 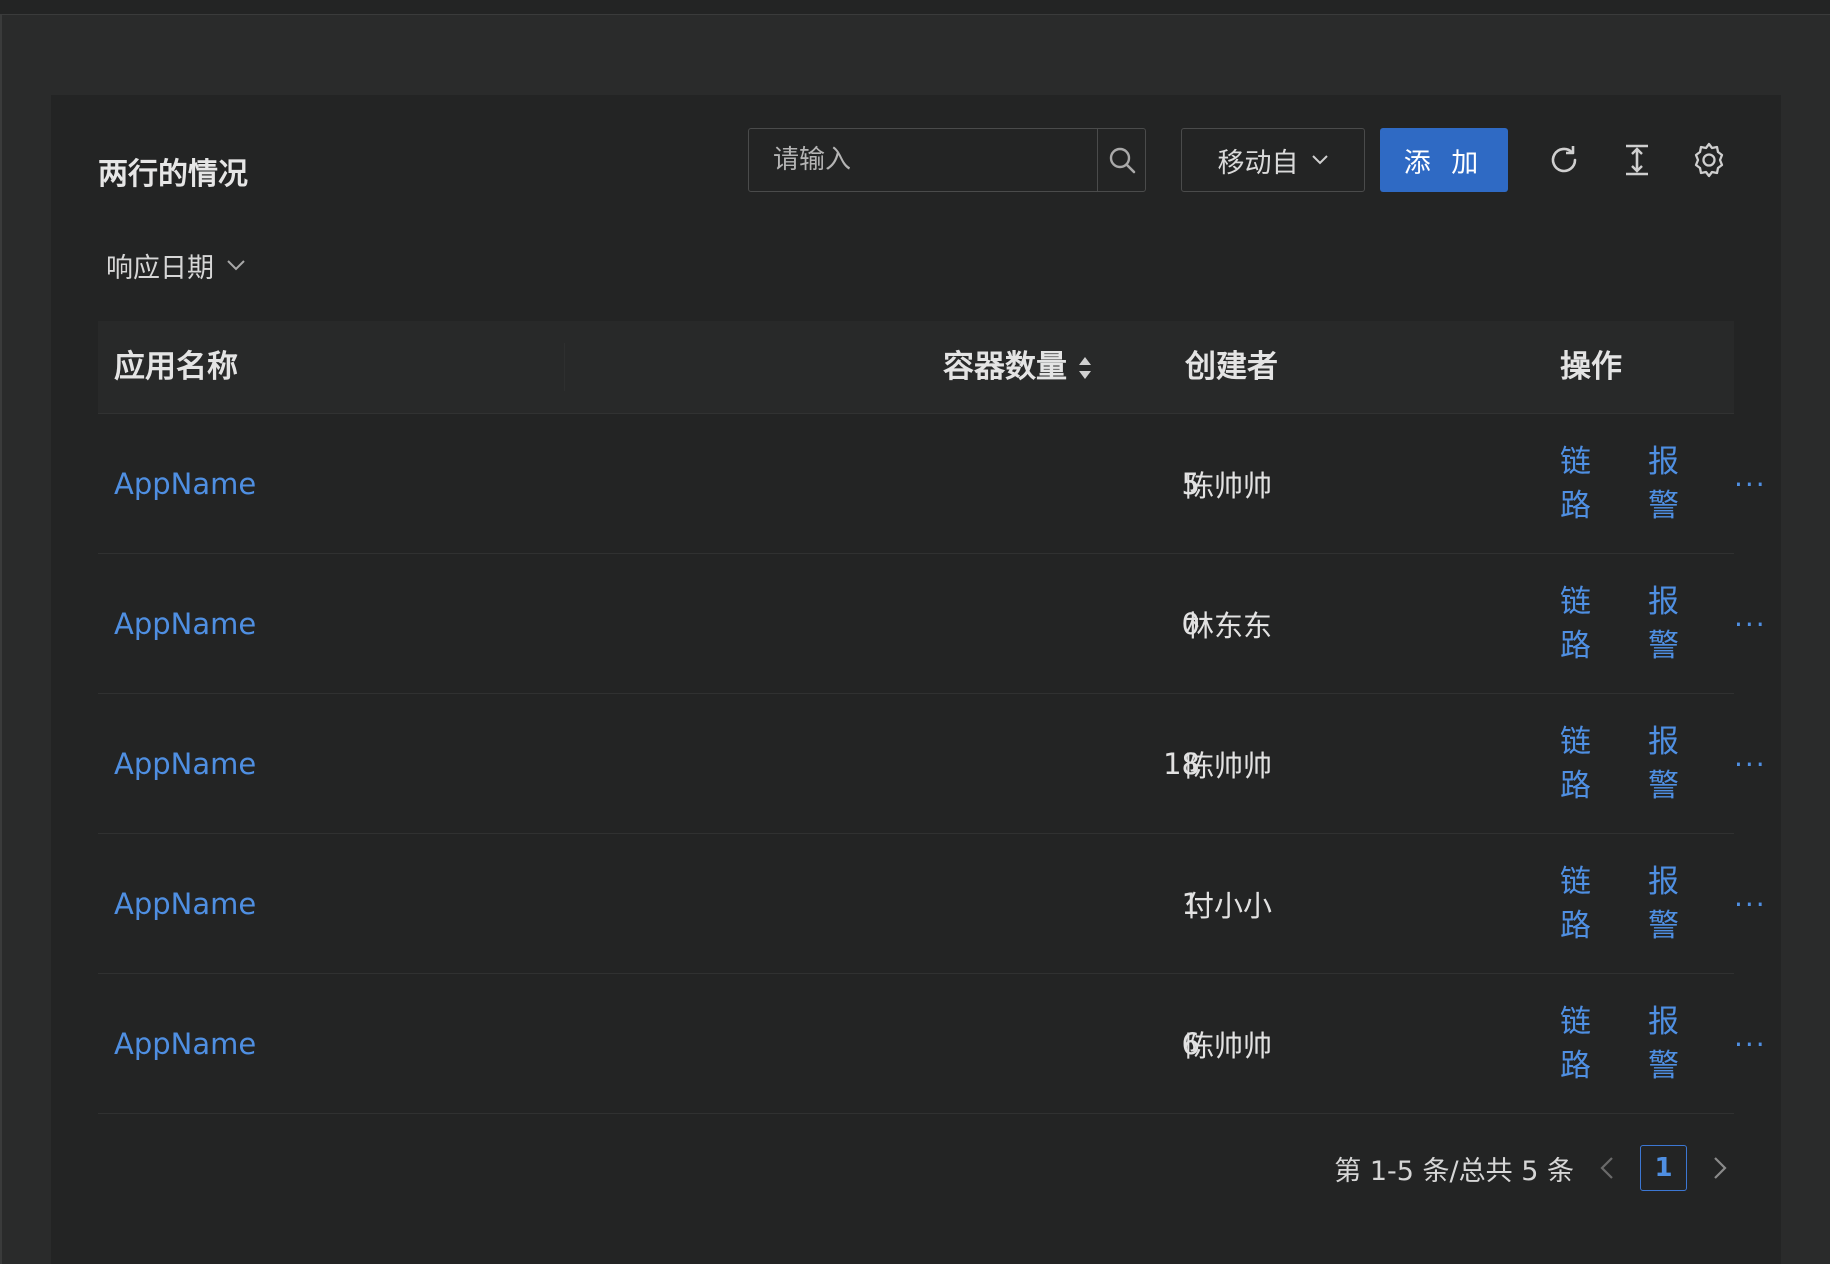 I want to click on container-count: 5, so click(x=1190, y=484).